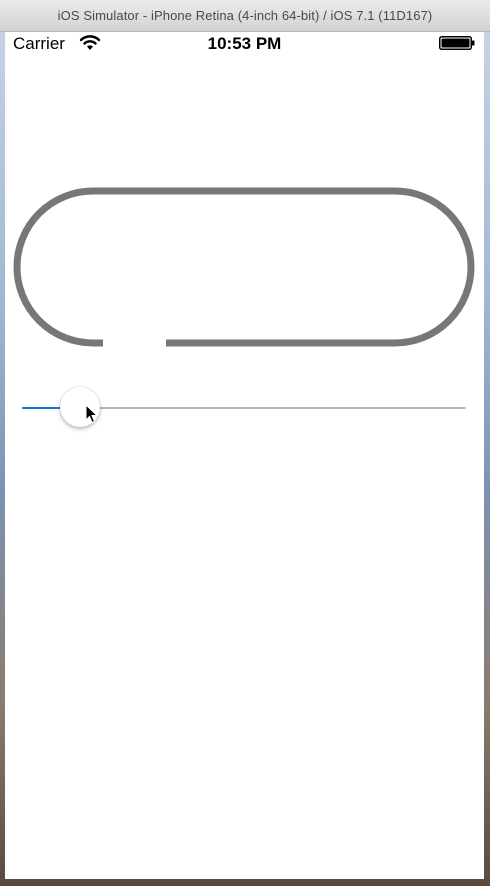 The height and width of the screenshot is (886, 490). I want to click on battery-icon, so click(457, 43).